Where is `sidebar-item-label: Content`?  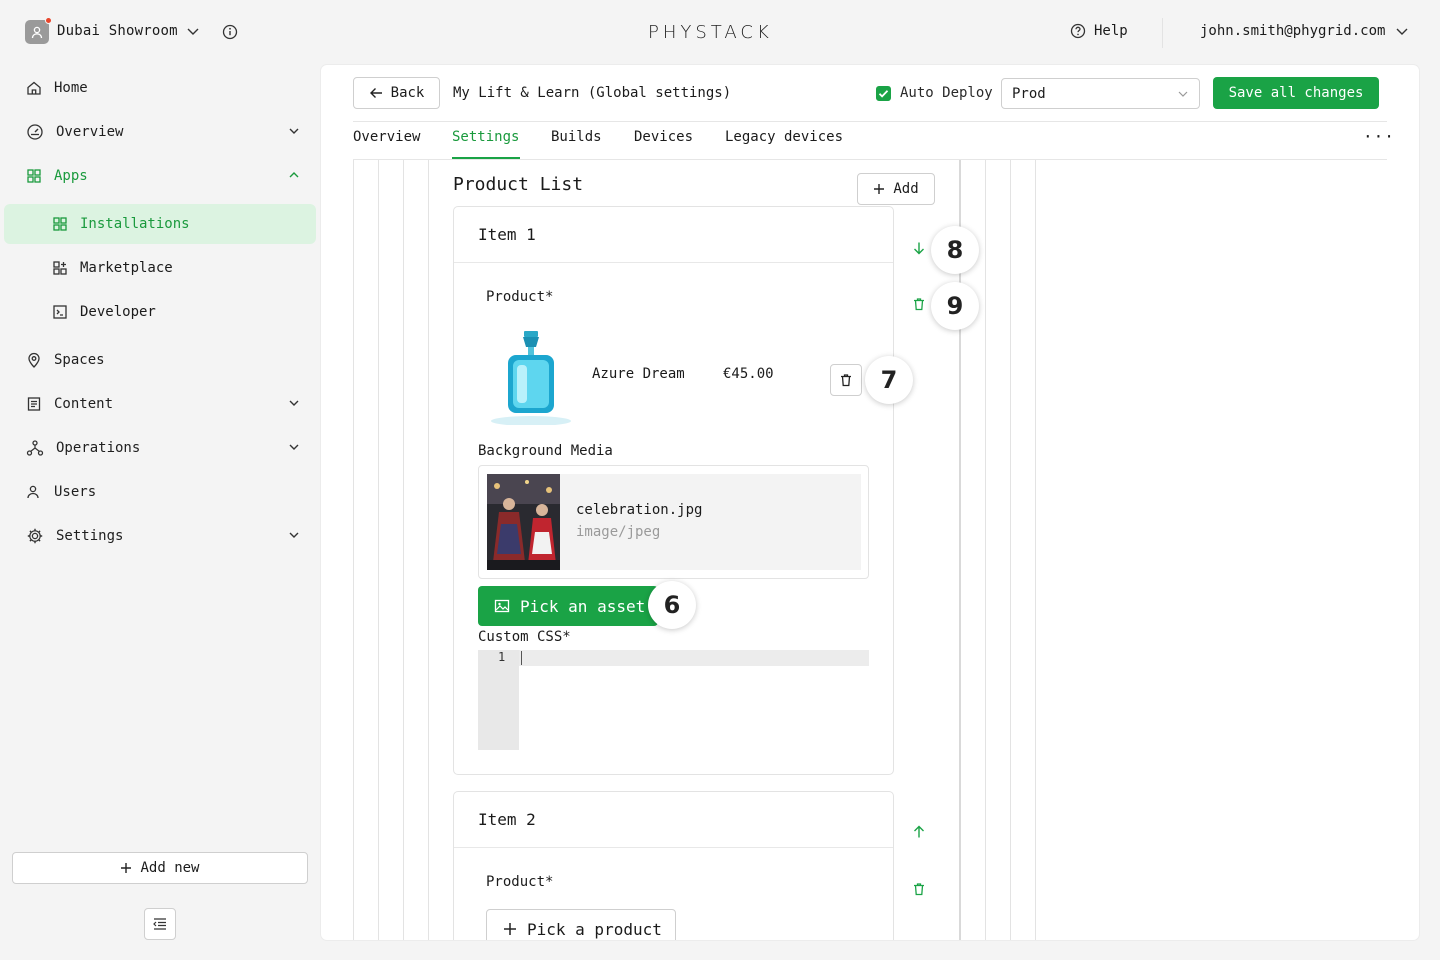 sidebar-item-label: Content is located at coordinates (84, 404).